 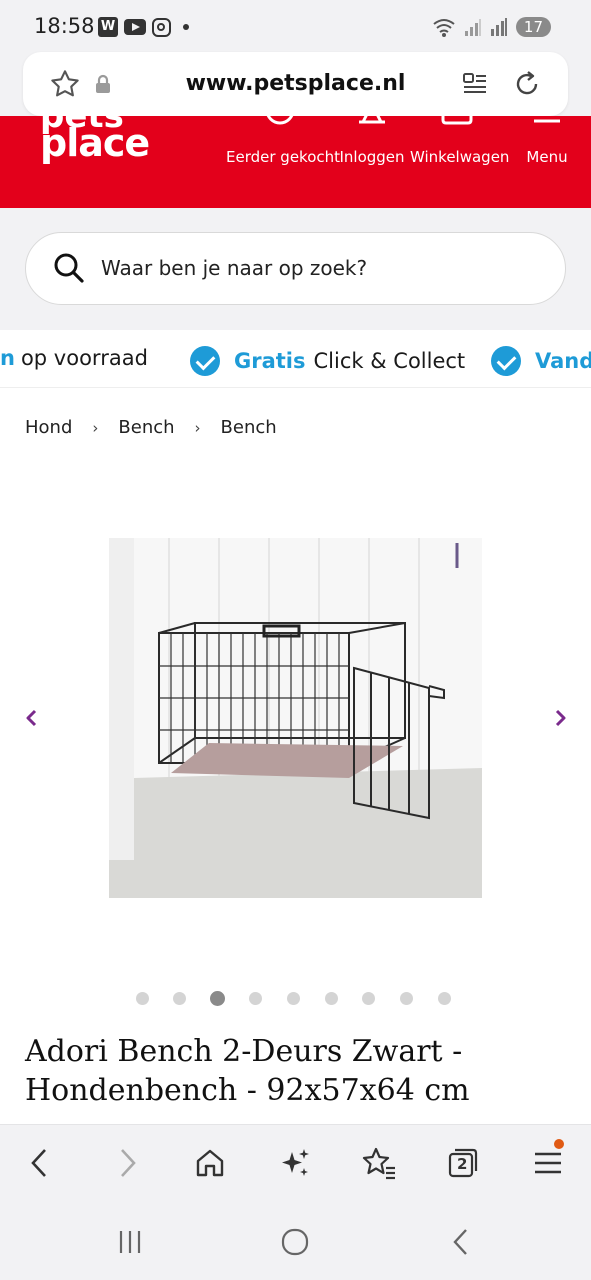 I want to click on chevron-right-icon, so click(x=128, y=1163).